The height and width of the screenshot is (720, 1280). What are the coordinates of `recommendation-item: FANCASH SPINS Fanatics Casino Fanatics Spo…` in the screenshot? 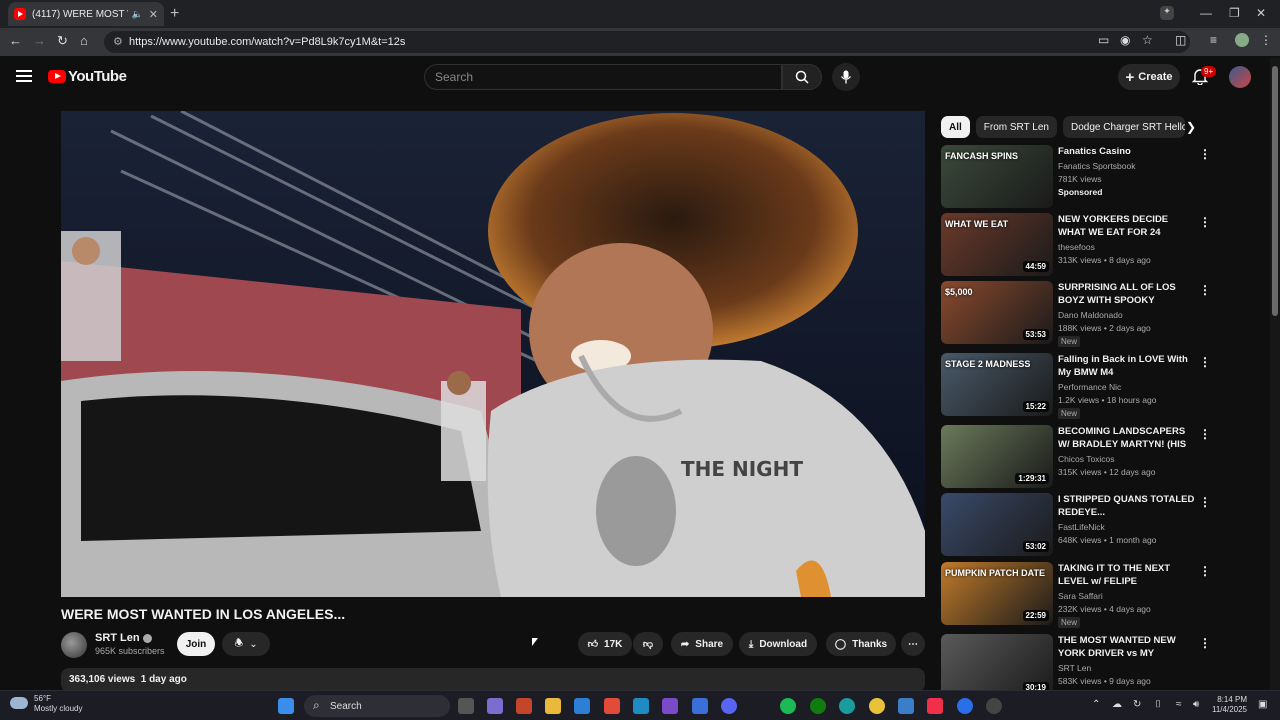 It's located at (1076, 177).